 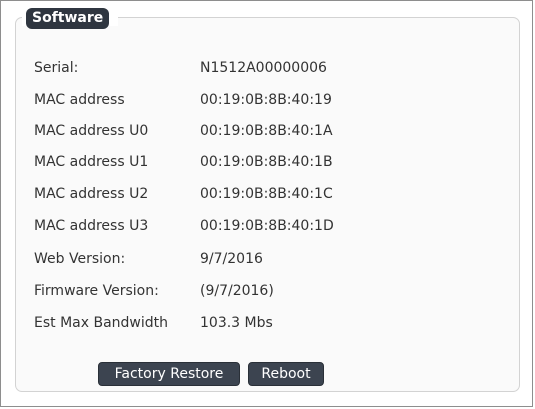 I want to click on info-value: 00:19:0B:8B:40:1A, so click(x=266, y=131).